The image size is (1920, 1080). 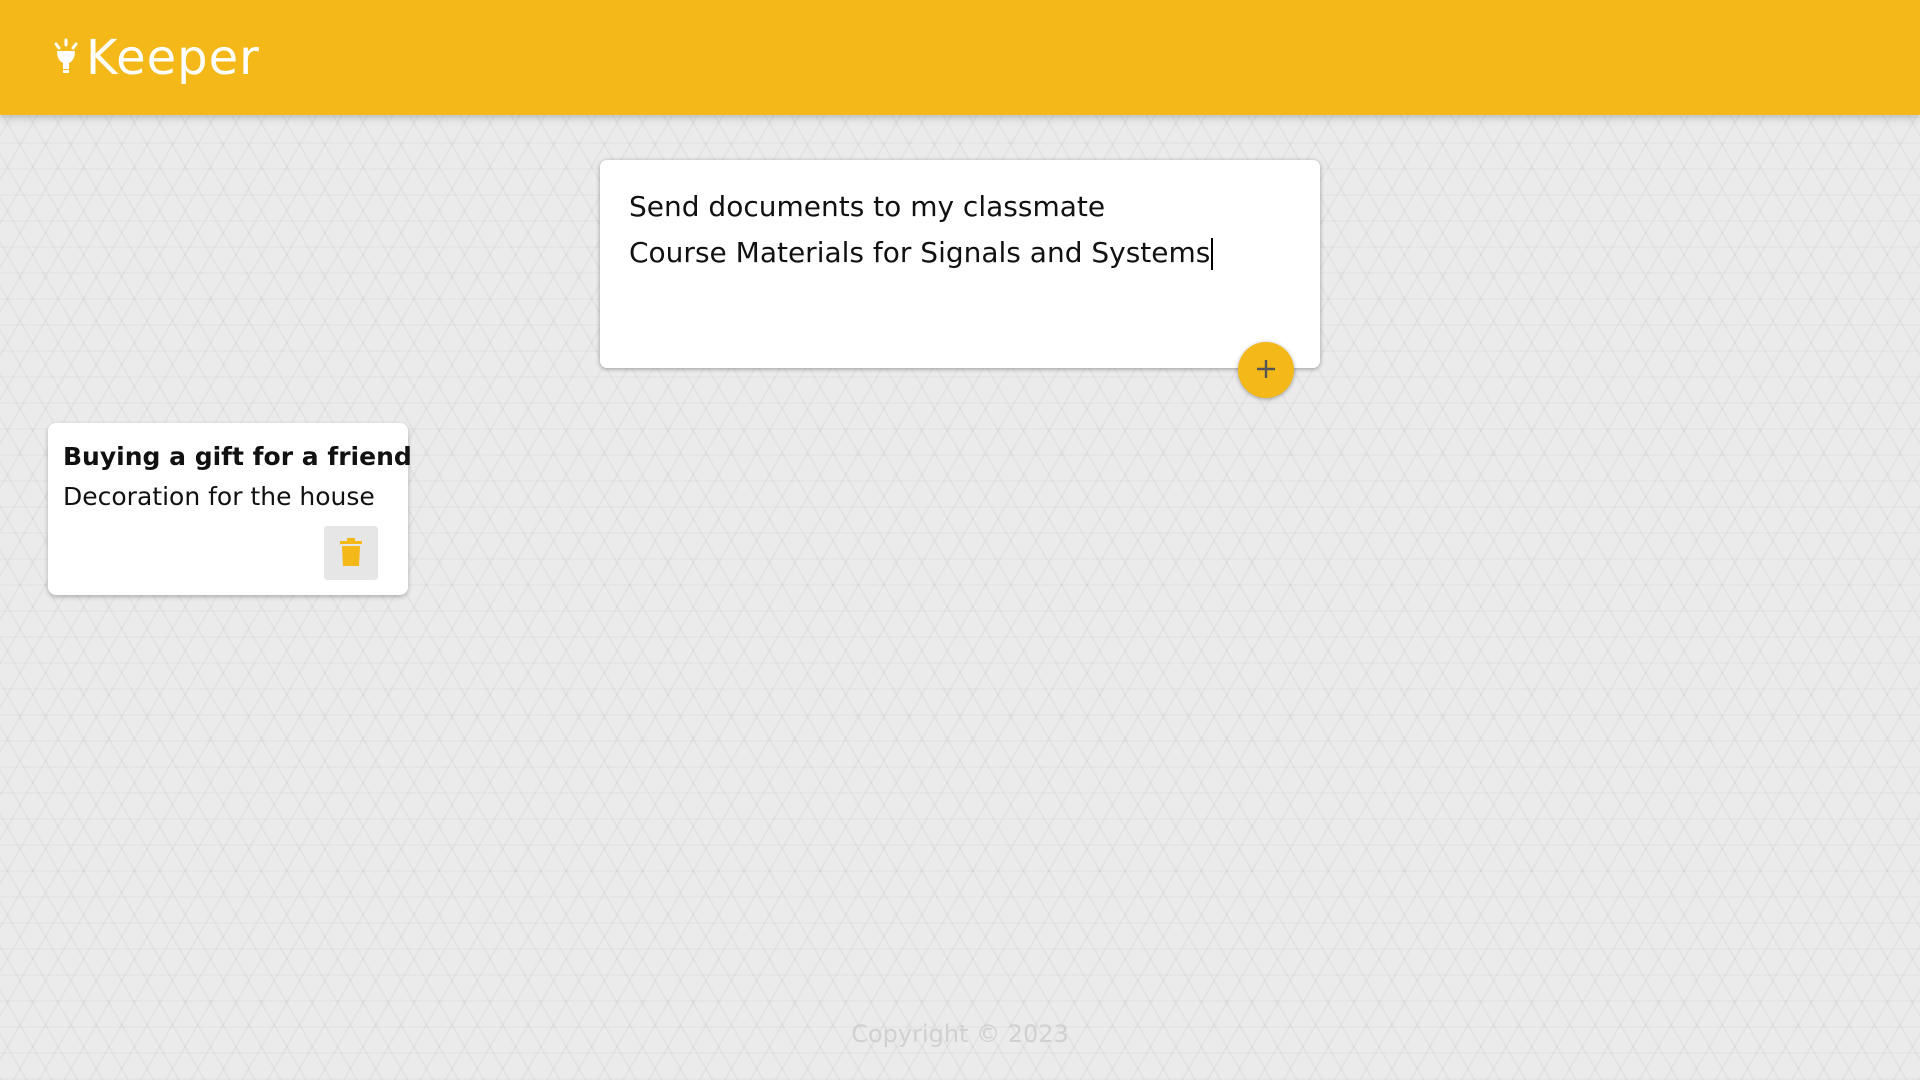 I want to click on note-title-input: Send documents to my classmate, so click(x=960, y=207).